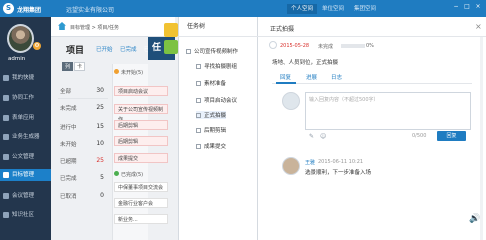  What do you see at coordinates (6, 78) in the screenshot?
I see `star-icon` at bounding box center [6, 78].